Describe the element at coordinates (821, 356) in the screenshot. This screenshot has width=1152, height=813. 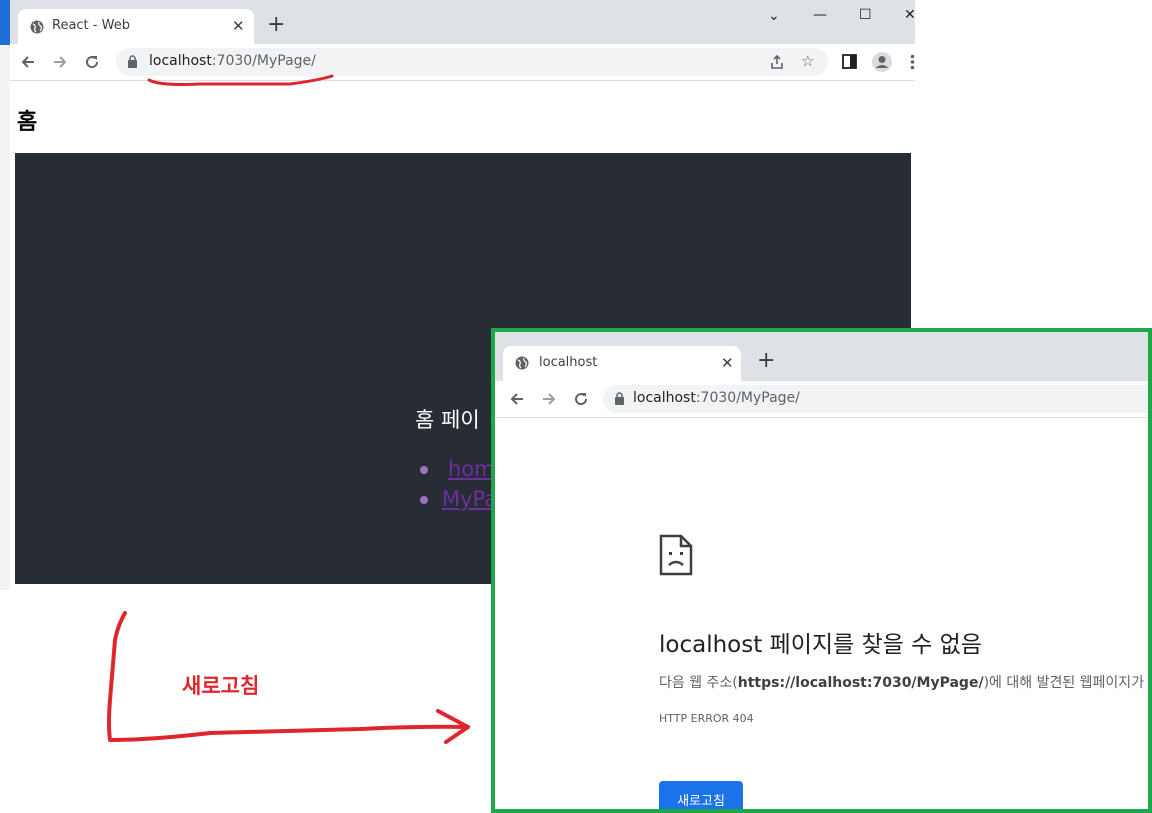
I see `tab-strip: localhost ✕ +` at that location.